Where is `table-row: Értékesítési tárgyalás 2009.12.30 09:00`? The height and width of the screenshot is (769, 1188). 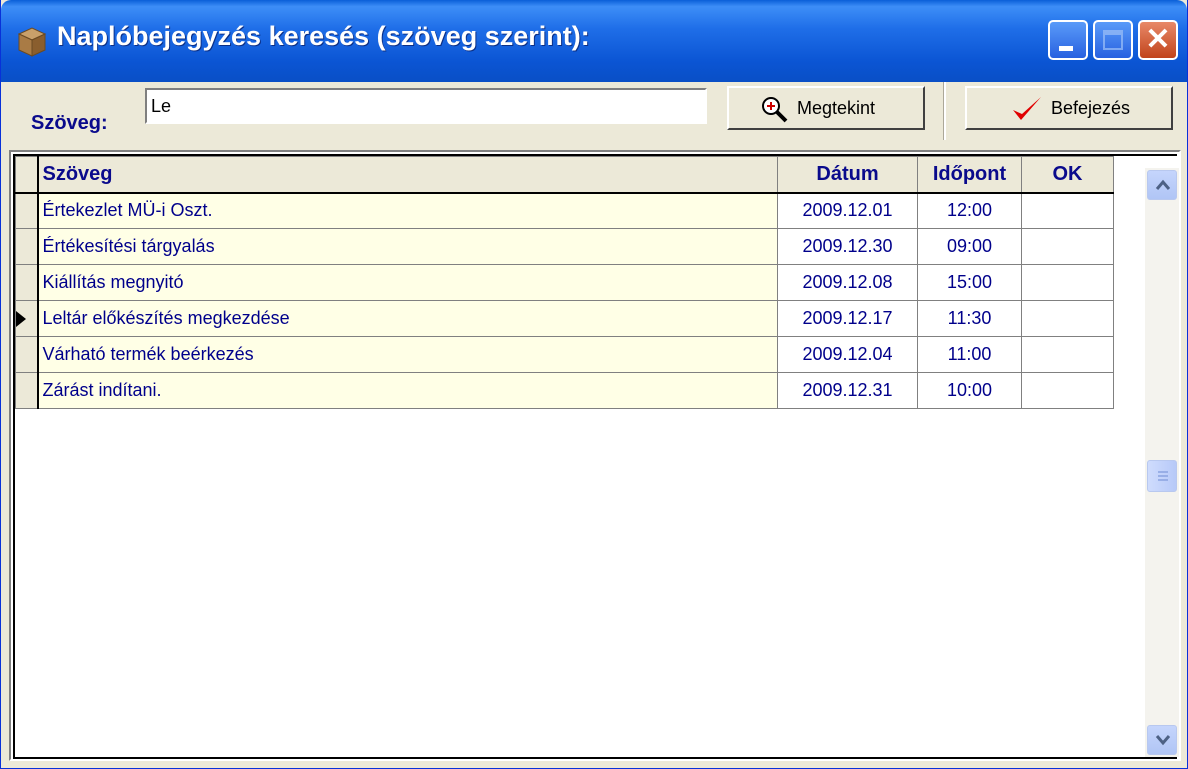 table-row: Értékesítési tárgyalás 2009.12.30 09:00 is located at coordinates (564, 246).